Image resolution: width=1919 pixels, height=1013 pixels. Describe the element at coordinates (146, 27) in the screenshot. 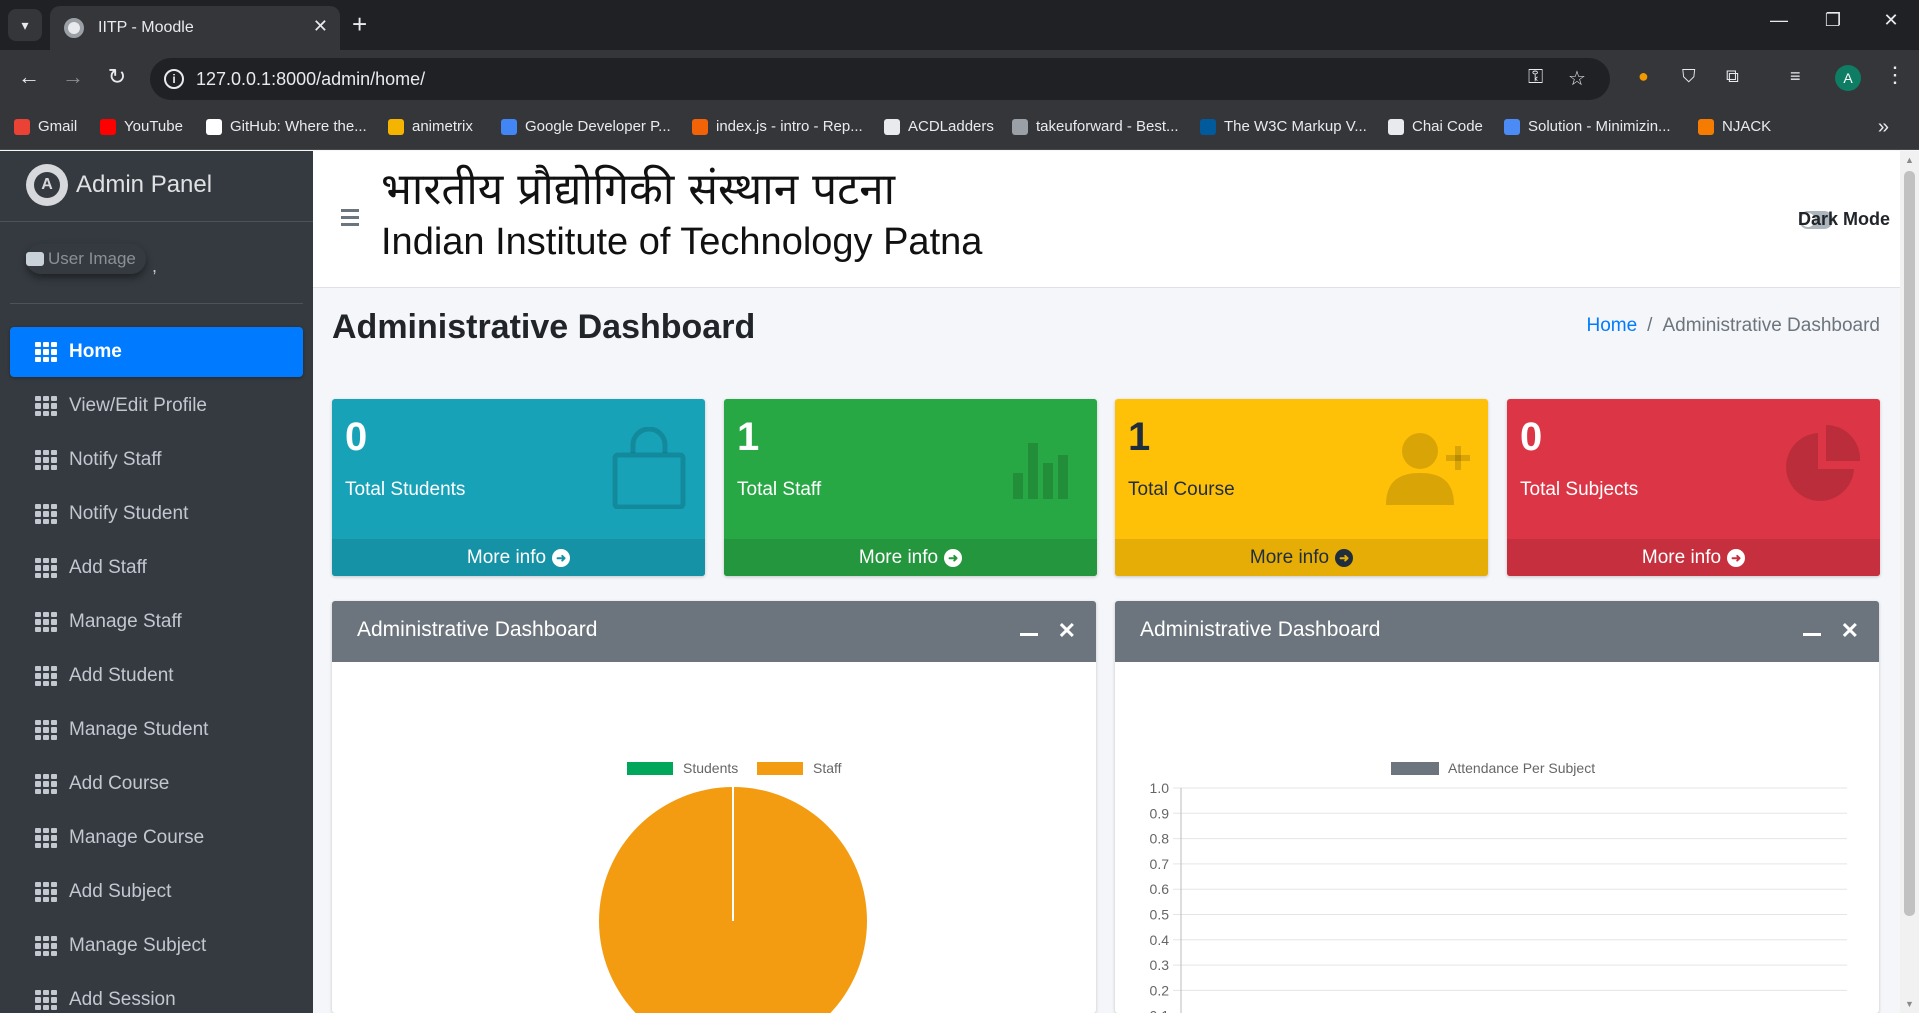

I see `tab-title: IITP - Moodle` at that location.